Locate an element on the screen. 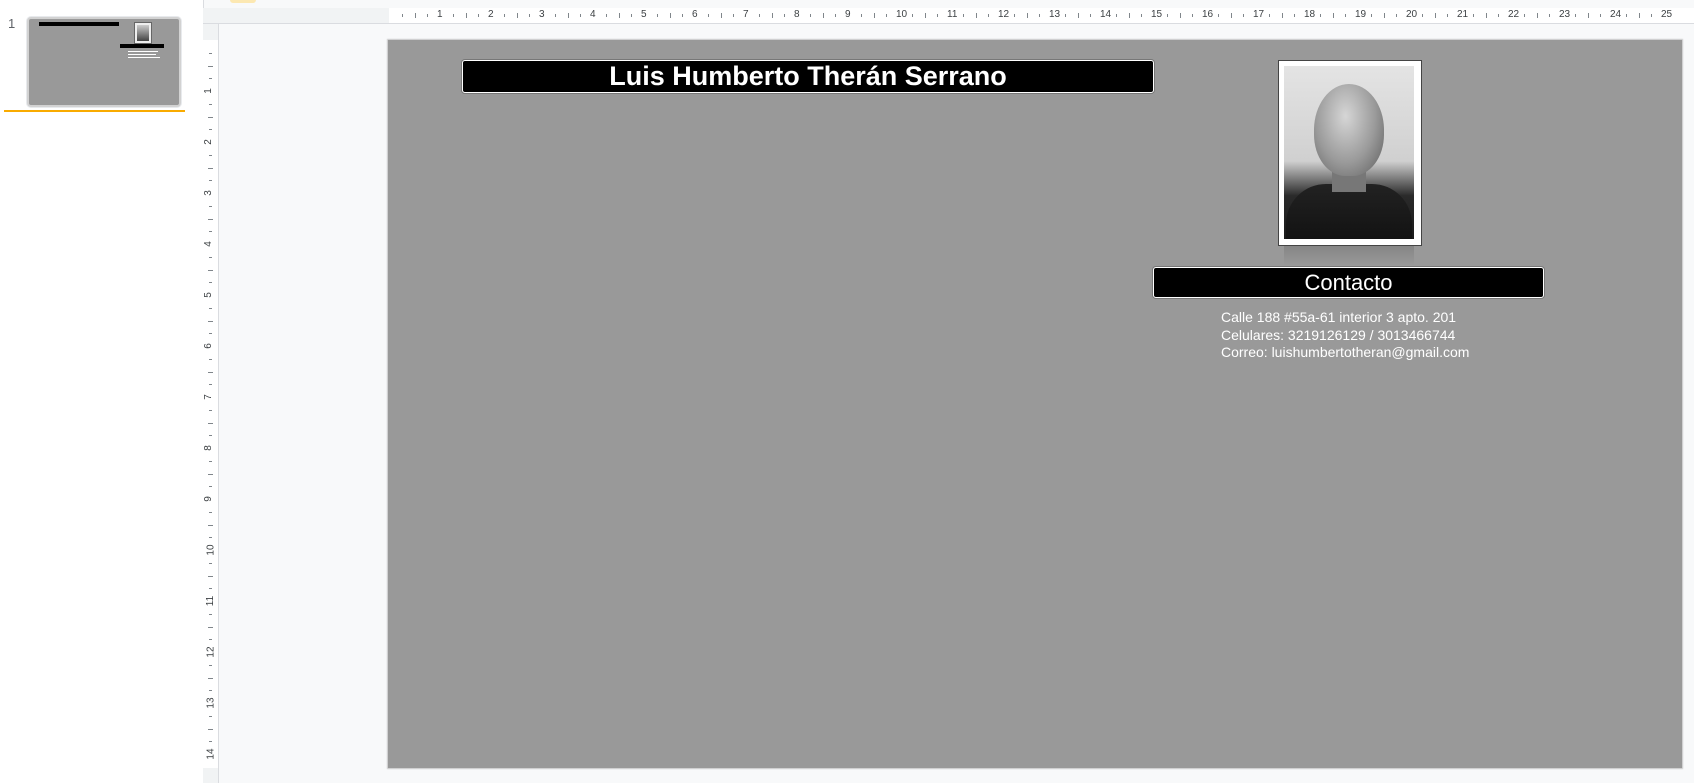 The height and width of the screenshot is (783, 1694). ruler-number: 19 is located at coordinates (1361, 14).